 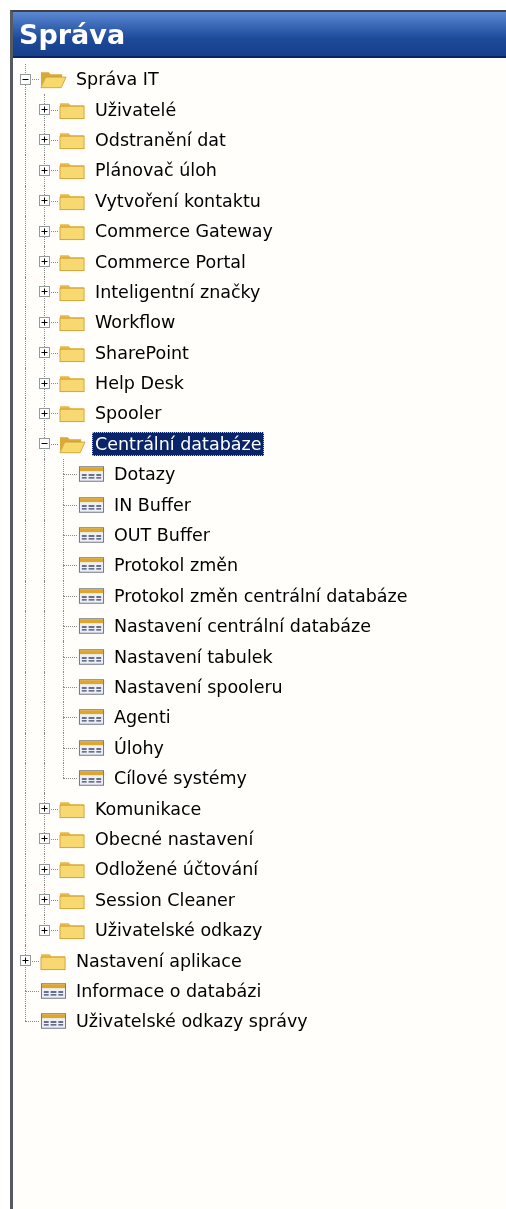 I want to click on tree-item: Komunikace, so click(x=148, y=808).